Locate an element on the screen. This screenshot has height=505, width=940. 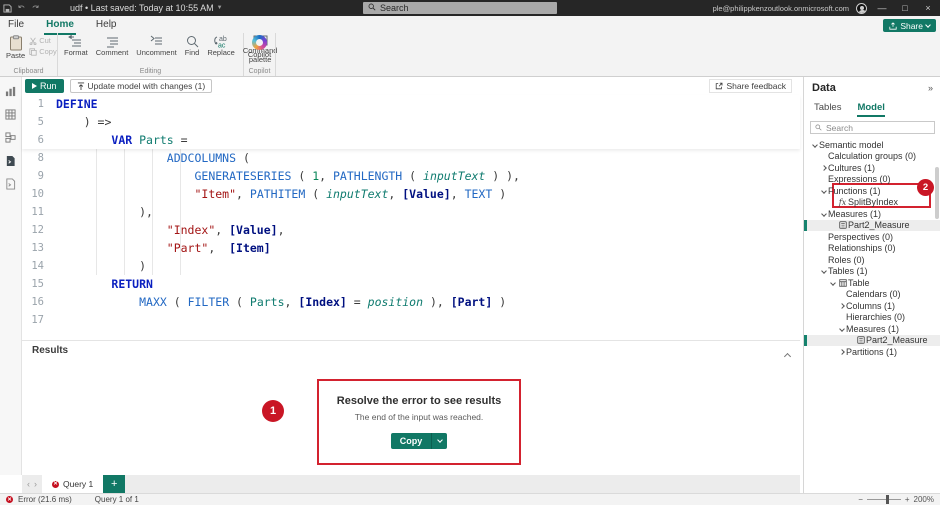
run-button: Run is located at coordinates (44, 86).